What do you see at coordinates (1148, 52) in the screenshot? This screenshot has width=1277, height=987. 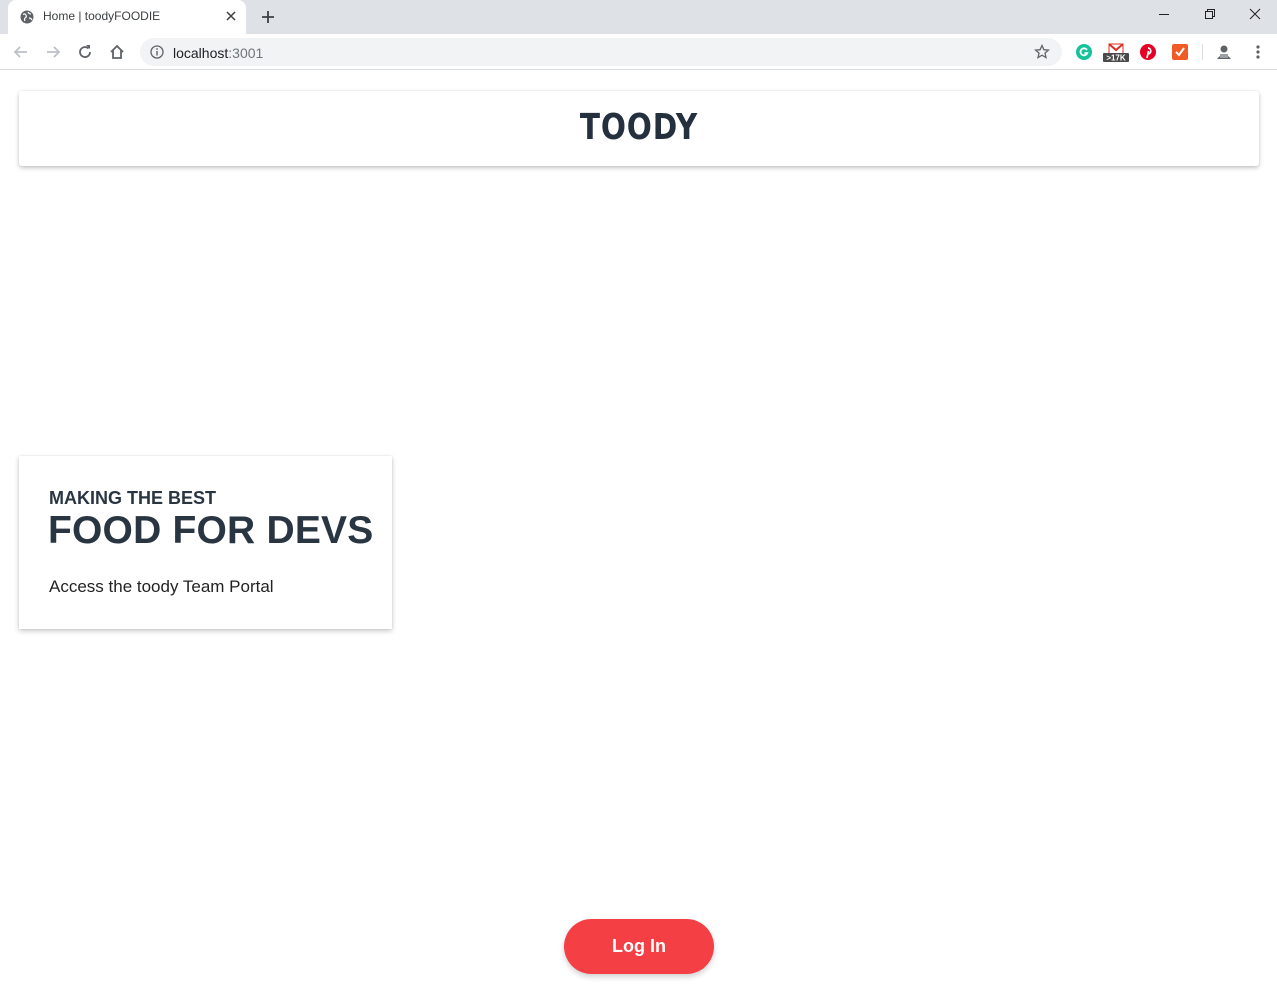 I see `pinterest-icon` at bounding box center [1148, 52].